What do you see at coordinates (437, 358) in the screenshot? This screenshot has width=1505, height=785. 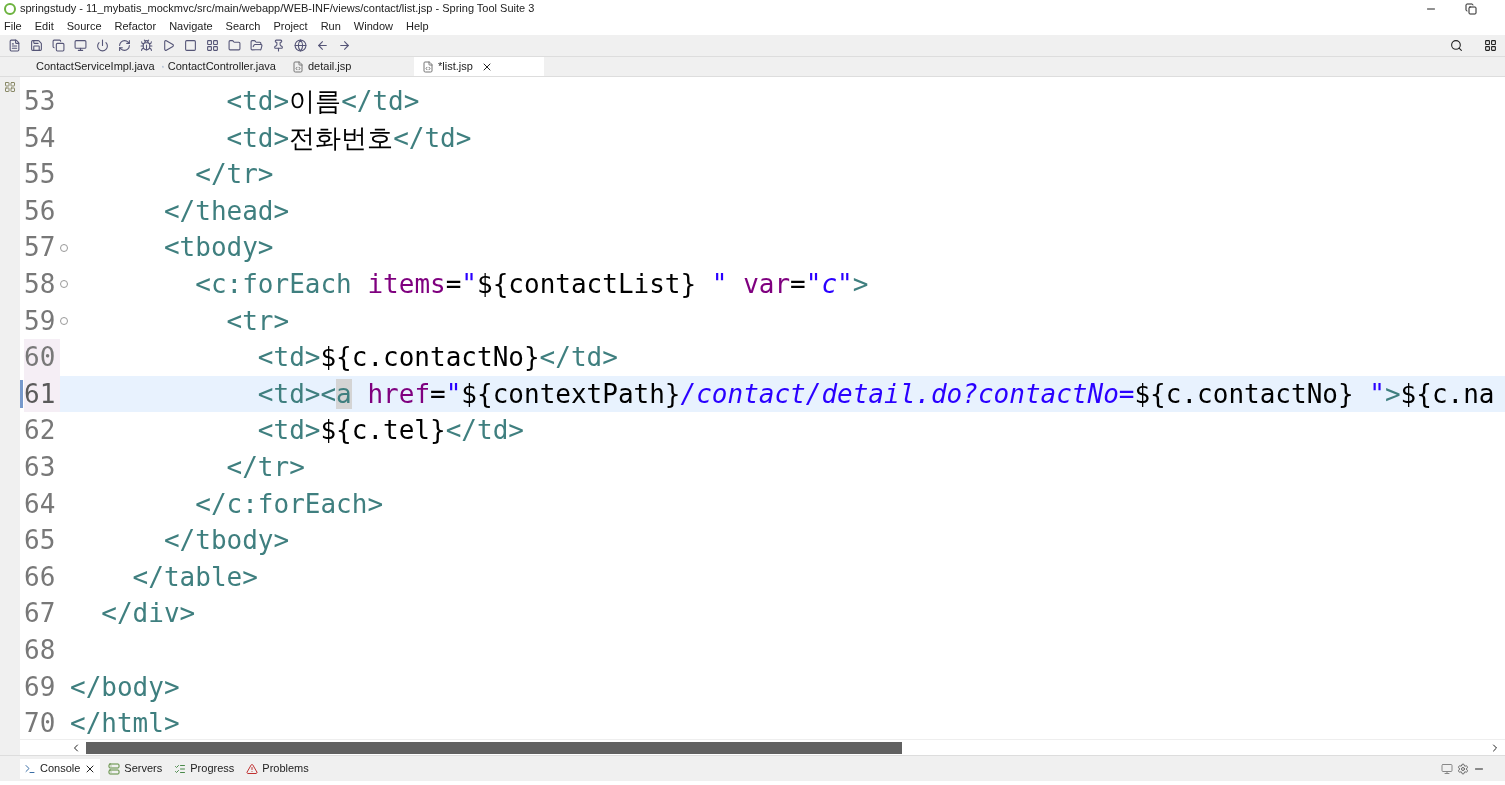 I see `code-line: <td>${c.contactNo}</td>` at bounding box center [437, 358].